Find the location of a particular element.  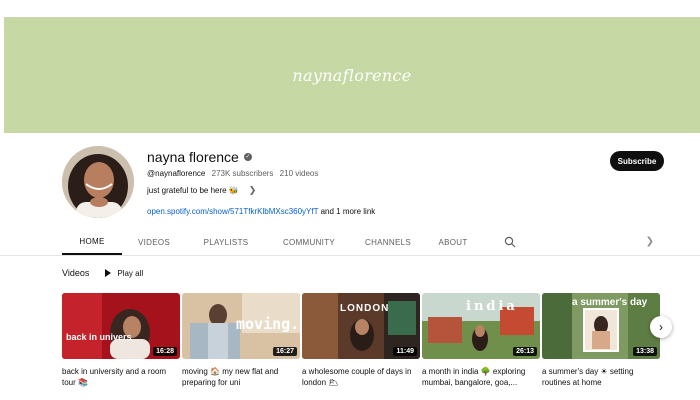

channel-name: nayna florence ✓ is located at coordinates (199, 157).